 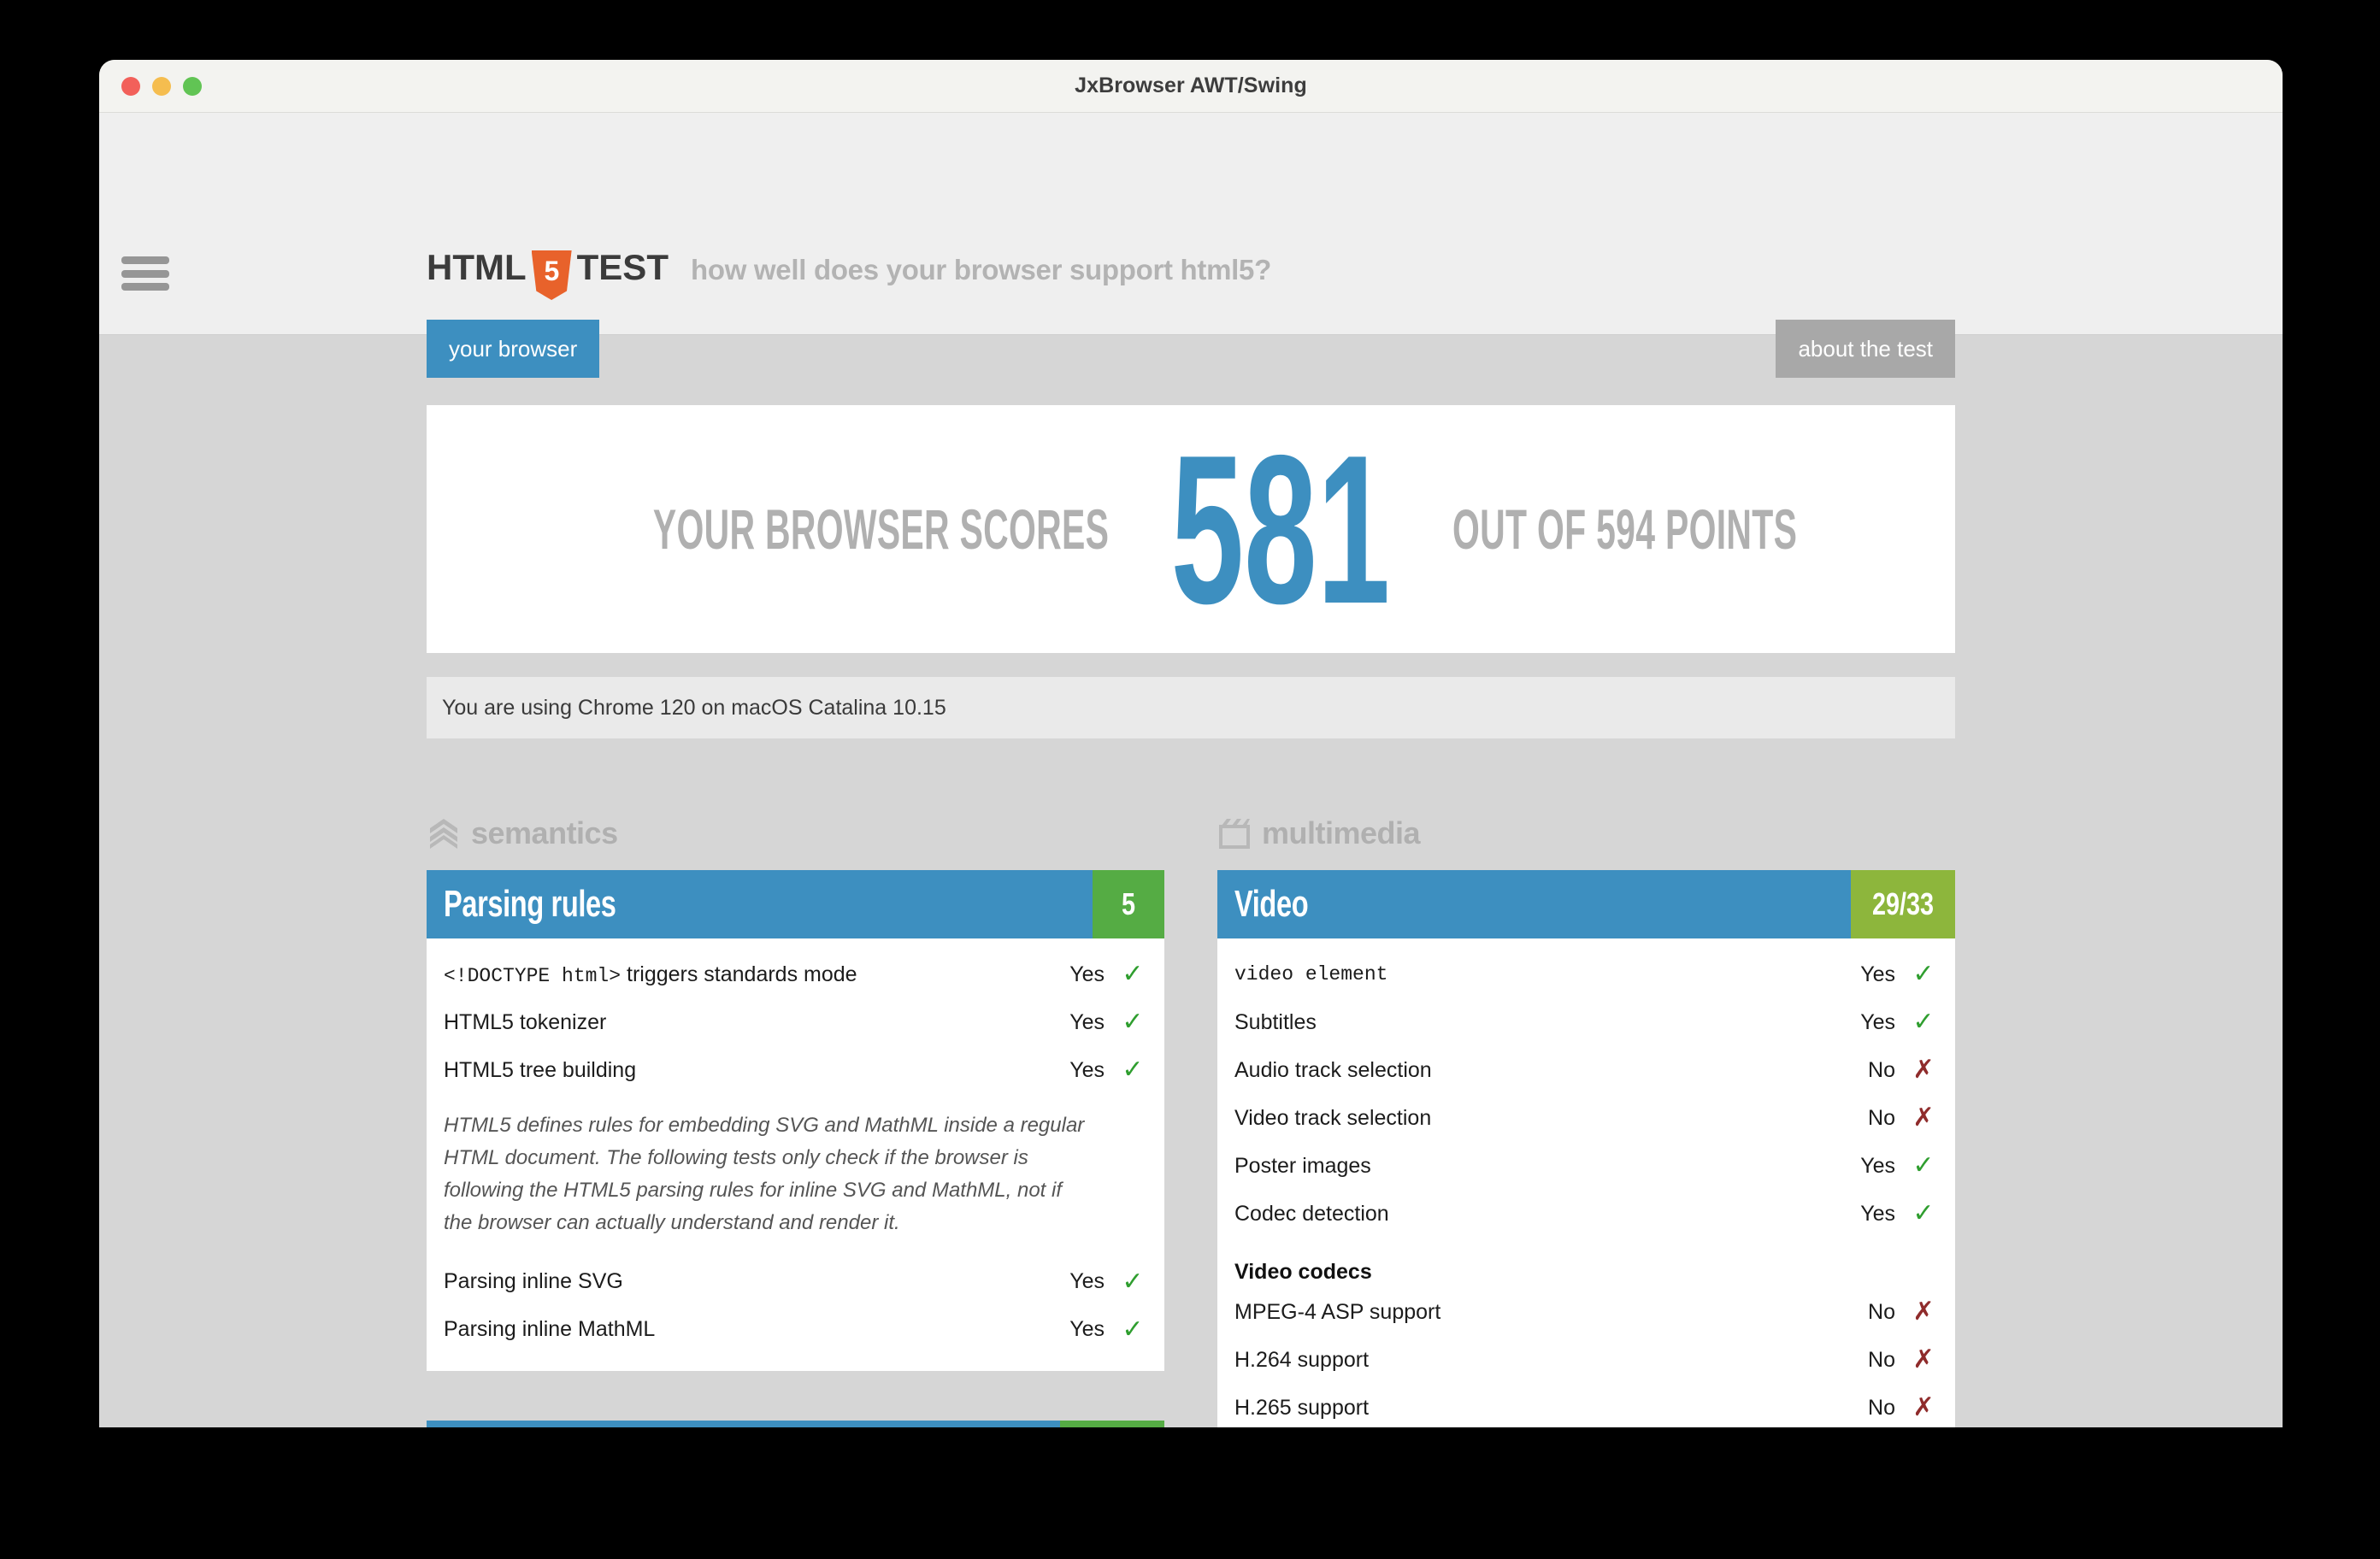 I want to click on html5test-logo: HTML 5 TEST, so click(x=548, y=272).